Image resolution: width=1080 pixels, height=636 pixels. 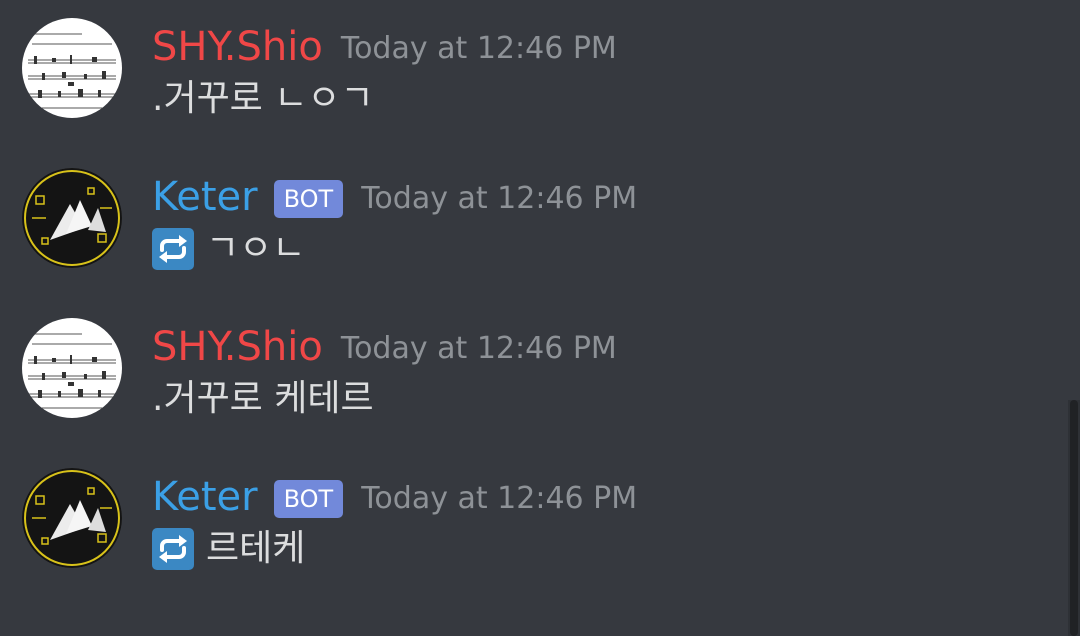 I want to click on message-text: 르테케, so click(x=256, y=548).